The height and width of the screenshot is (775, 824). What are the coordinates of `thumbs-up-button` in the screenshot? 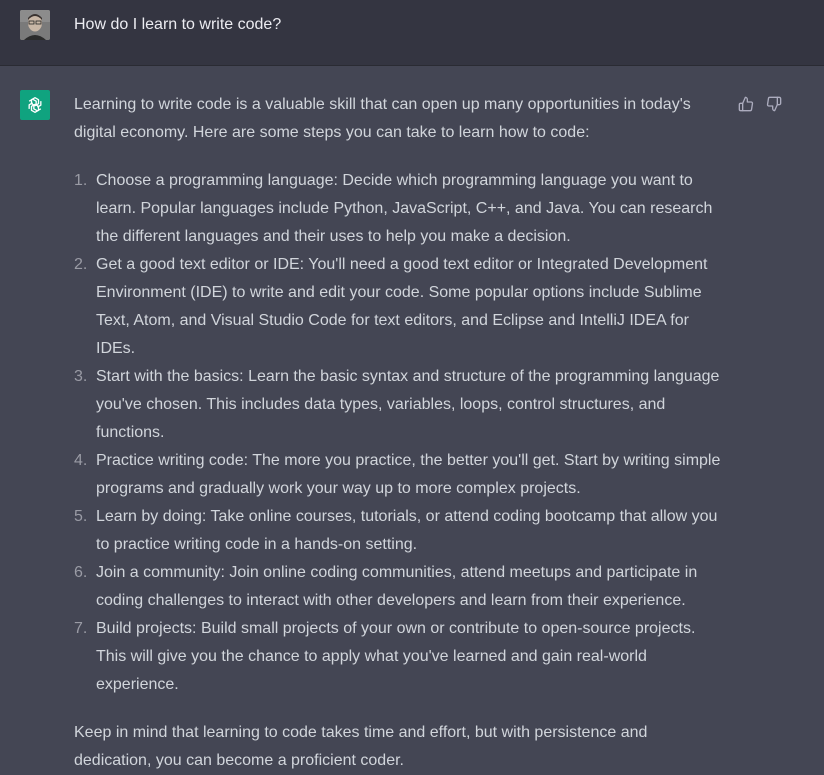 It's located at (746, 104).